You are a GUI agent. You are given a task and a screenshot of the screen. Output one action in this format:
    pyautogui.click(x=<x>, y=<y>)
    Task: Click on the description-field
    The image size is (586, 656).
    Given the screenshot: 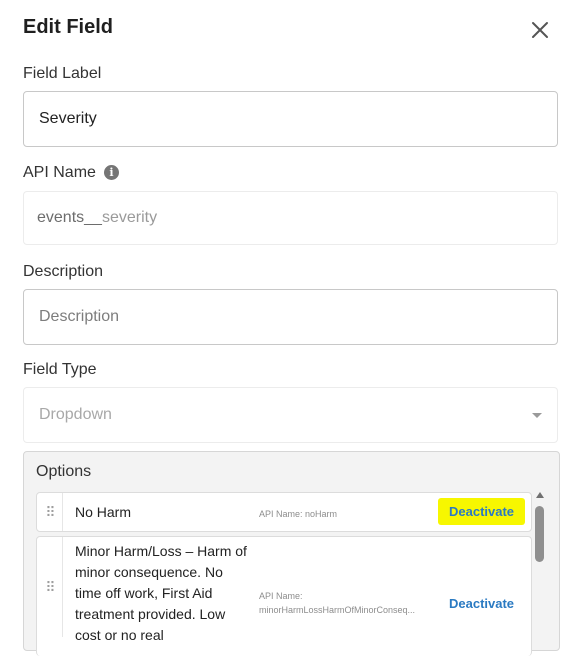 What is the action you would take?
    pyautogui.click(x=290, y=317)
    